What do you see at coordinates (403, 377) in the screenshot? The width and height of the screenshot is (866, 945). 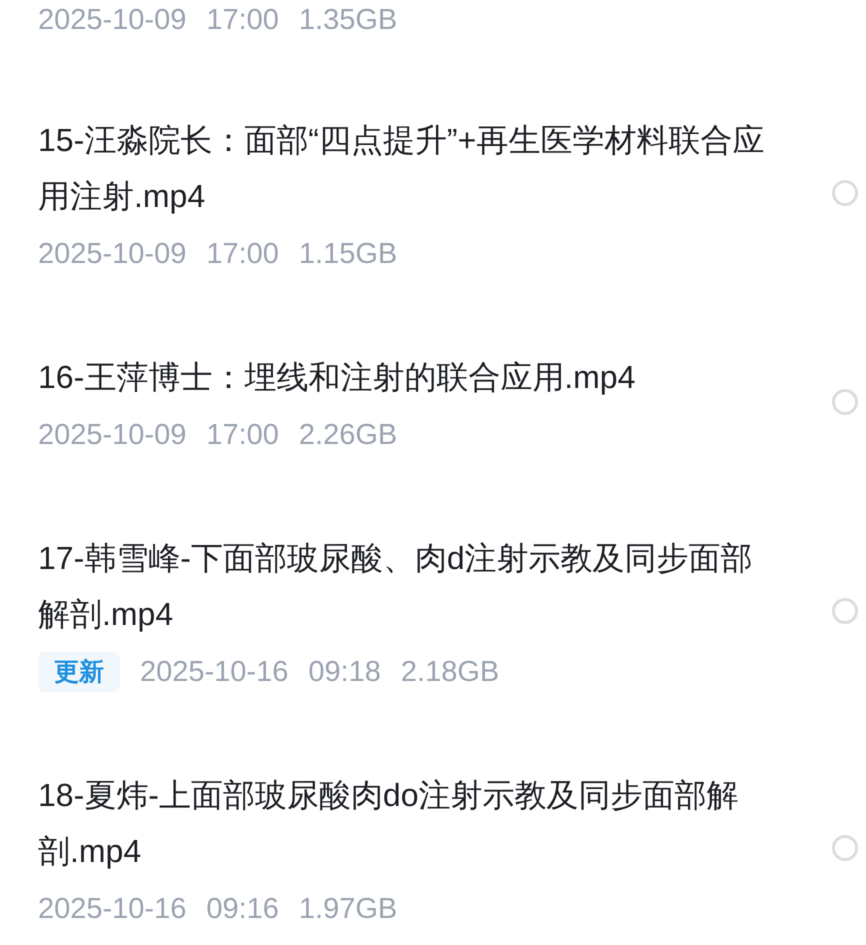 I see `file-name: 16-王萍博士：埋线和注射的联合应用.mp4` at bounding box center [403, 377].